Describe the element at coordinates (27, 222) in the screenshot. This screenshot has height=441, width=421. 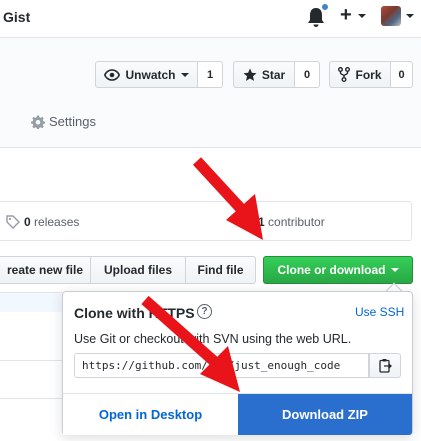
I see `releases-count: 0` at that location.